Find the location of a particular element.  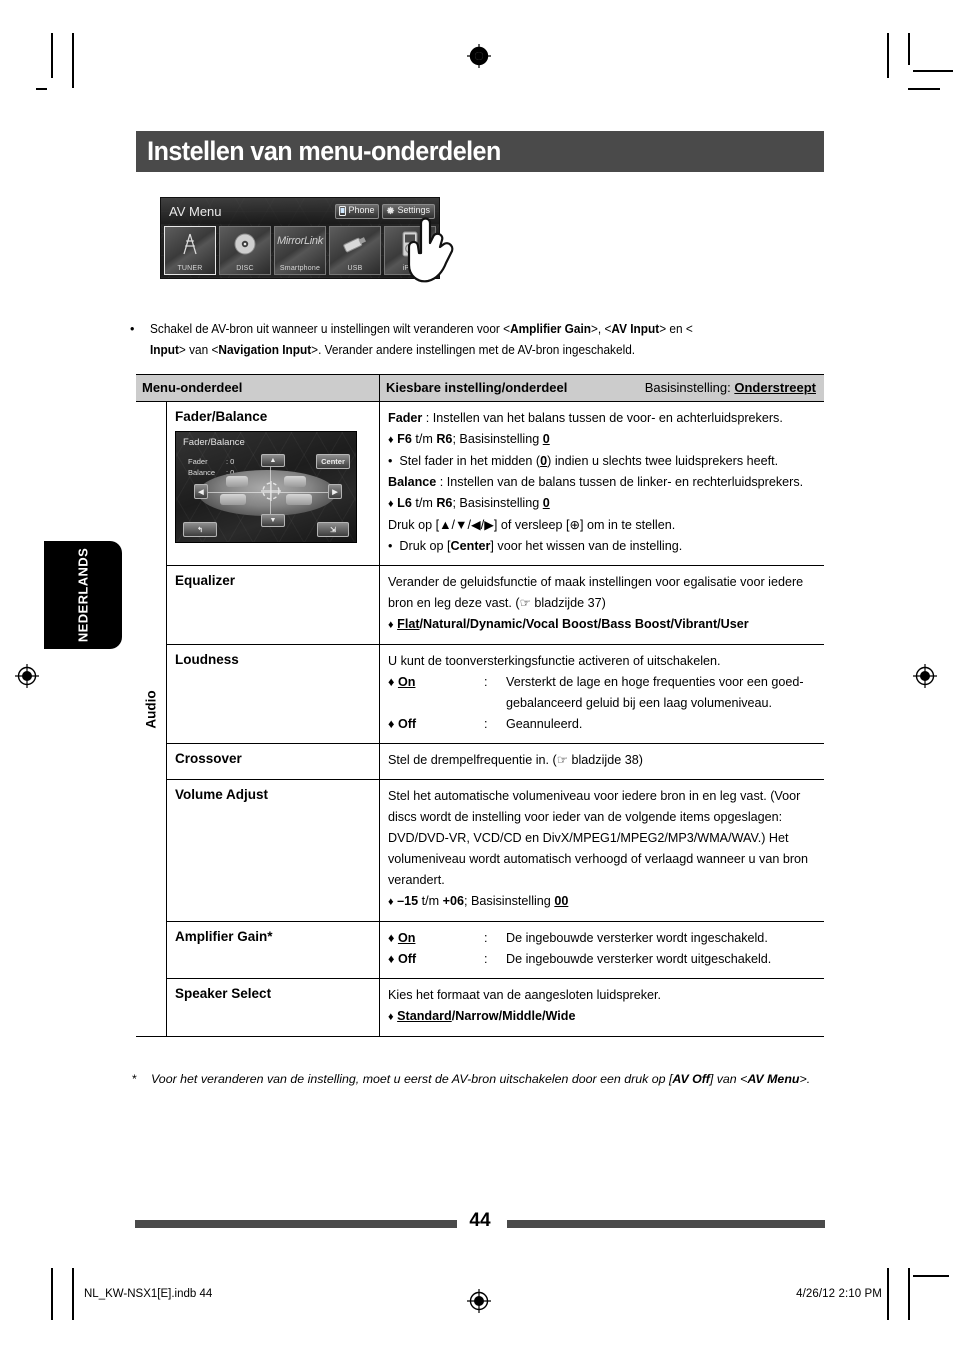

av-tile-disc-label: DISC is located at coordinates (245, 268).